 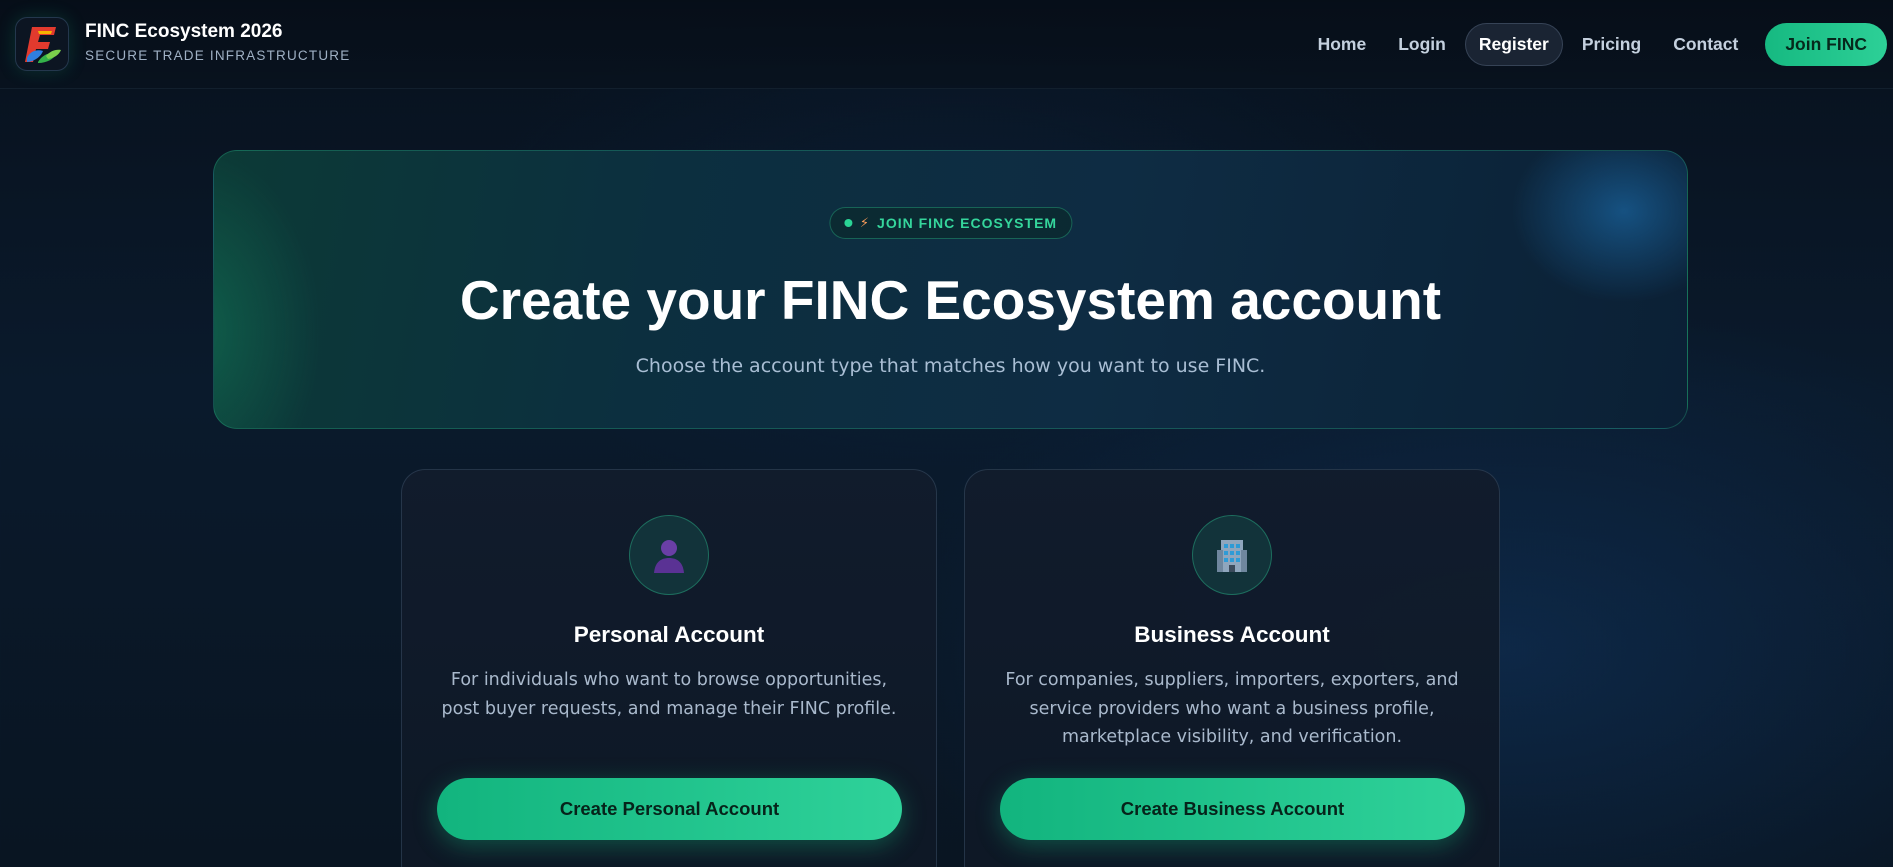 I want to click on person-icon, so click(x=669, y=555).